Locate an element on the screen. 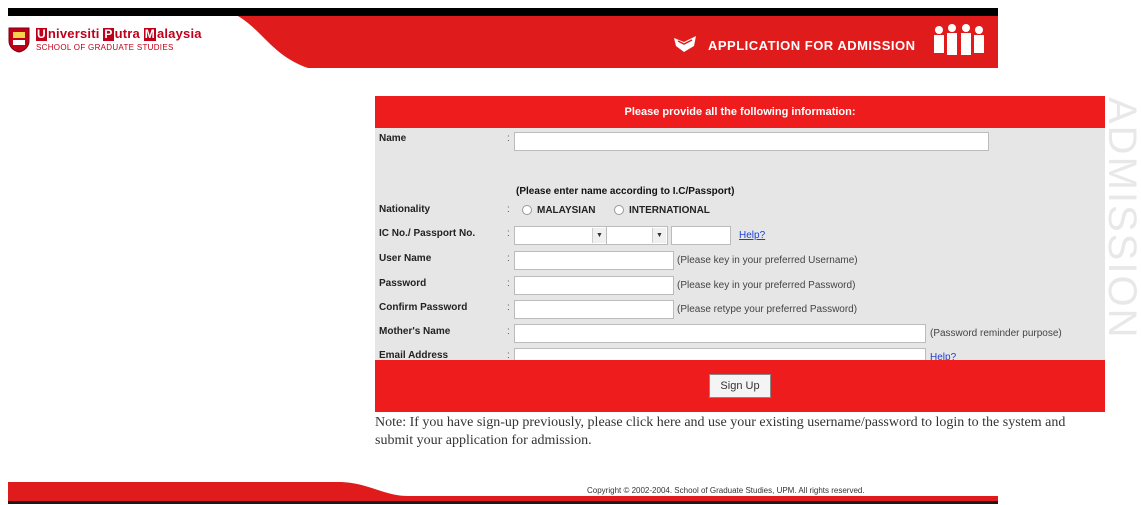  ic-part3-input is located at coordinates (701, 235).